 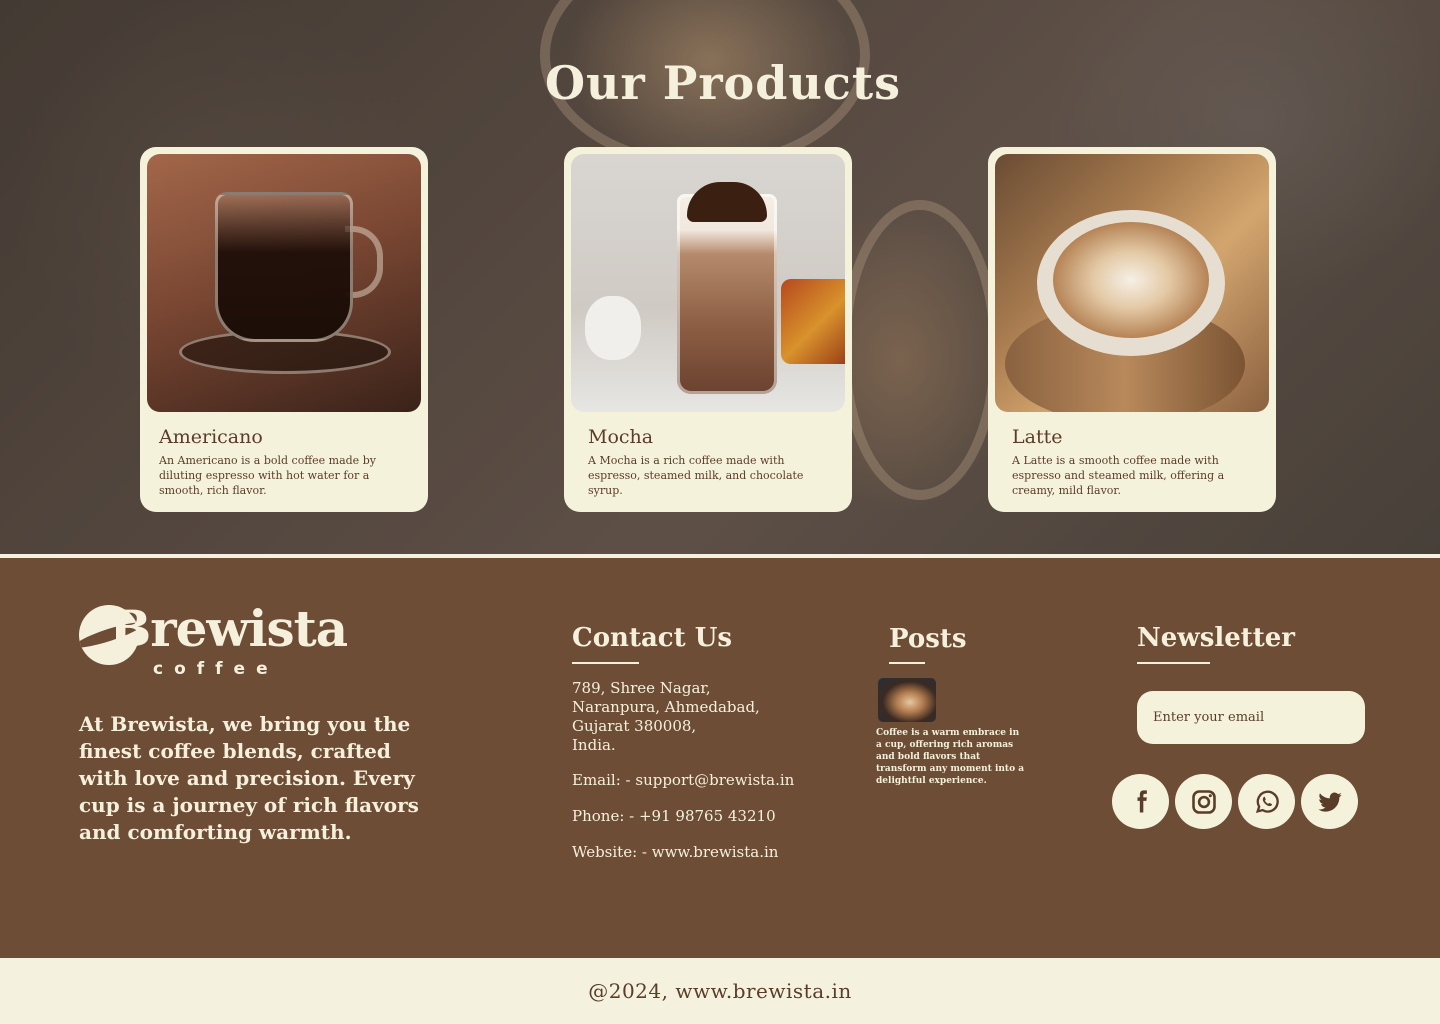 I want to click on logo-subtitle: coffee, so click(x=216, y=669).